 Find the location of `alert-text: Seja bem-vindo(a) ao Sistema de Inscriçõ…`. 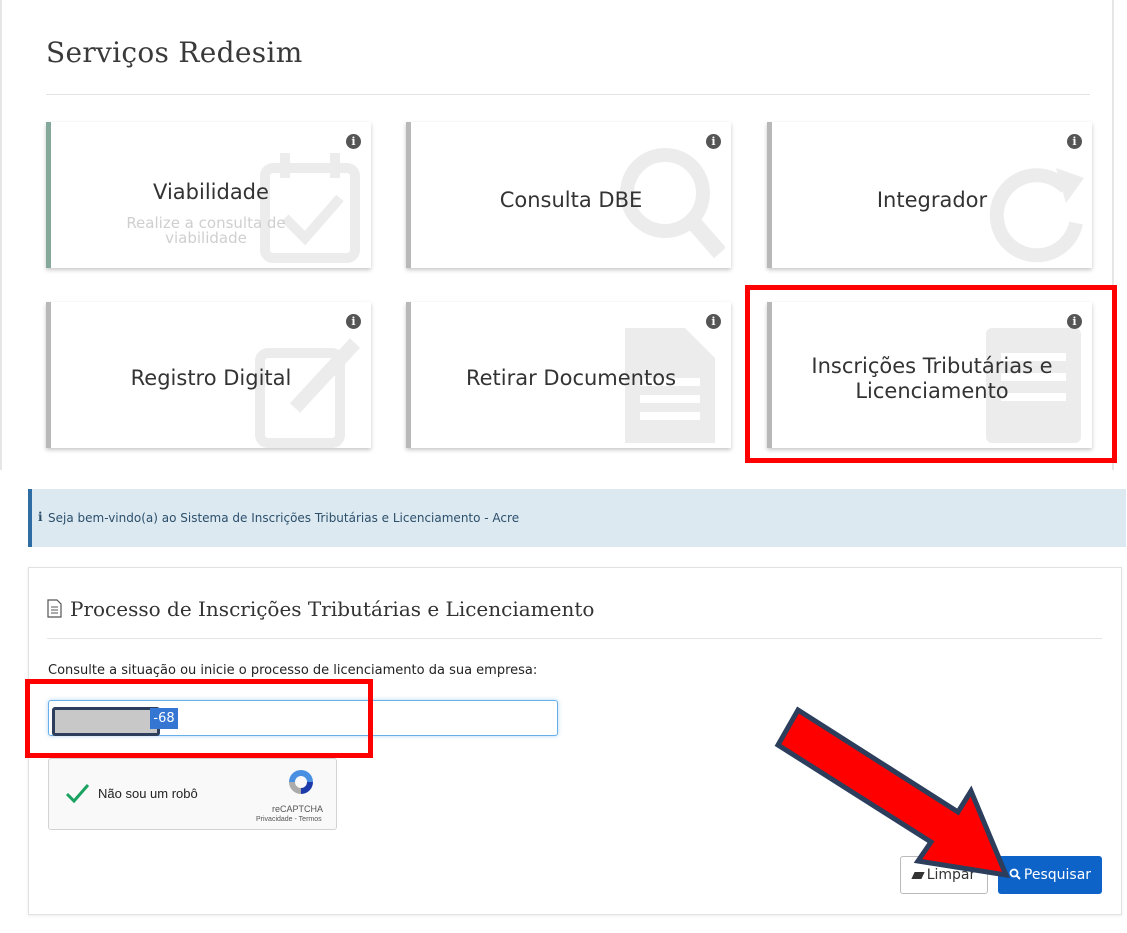

alert-text: Seja bem-vindo(a) ao Sistema de Inscriçõ… is located at coordinates (284, 518).